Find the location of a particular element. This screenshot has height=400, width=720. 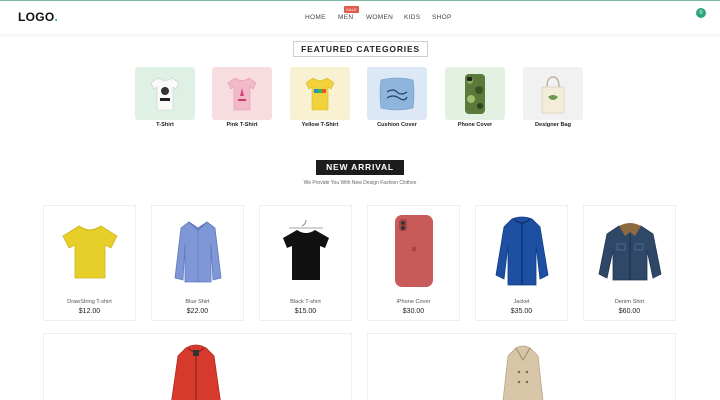

product-card-drawstring-tshirt: DrawString T-shirt $12.00 is located at coordinates (89, 263).